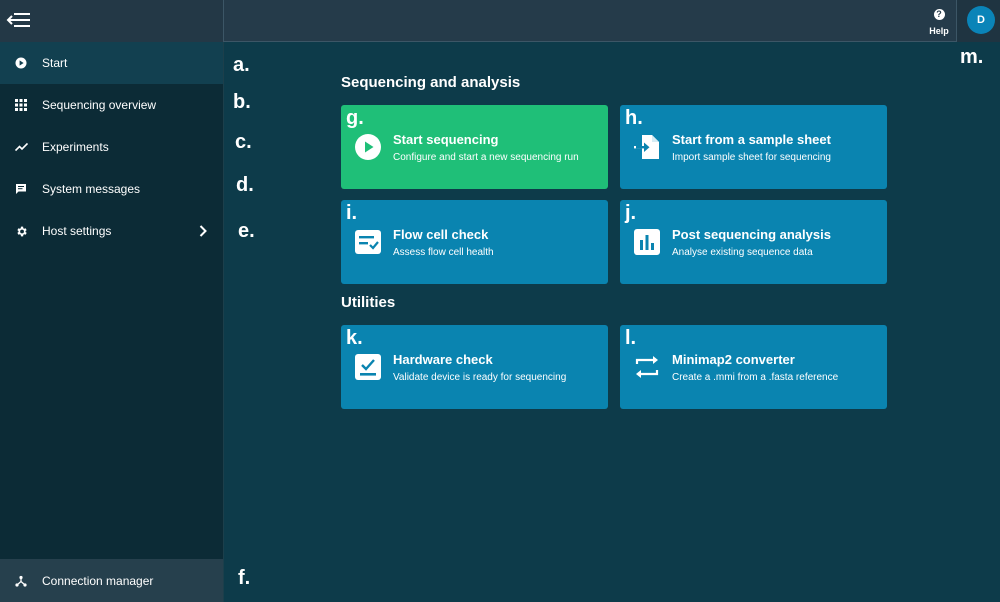 The width and height of the screenshot is (1000, 602). Describe the element at coordinates (431, 82) in the screenshot. I see `section-title-sequencing-and-analysis: Sequencing and analysis` at that location.